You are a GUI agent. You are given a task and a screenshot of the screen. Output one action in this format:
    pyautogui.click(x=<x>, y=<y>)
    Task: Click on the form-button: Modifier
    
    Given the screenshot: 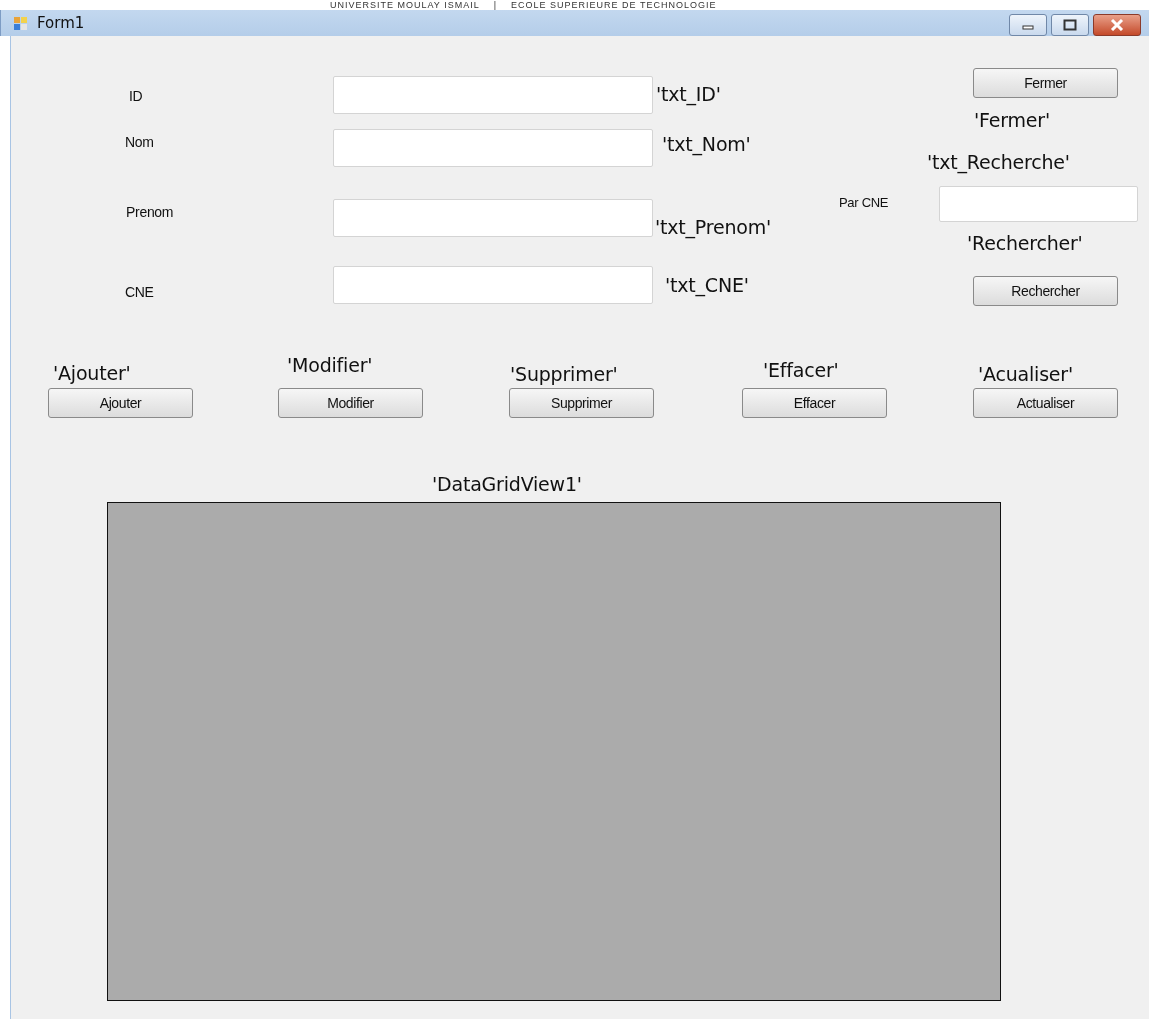 What is the action you would take?
    pyautogui.click(x=350, y=403)
    